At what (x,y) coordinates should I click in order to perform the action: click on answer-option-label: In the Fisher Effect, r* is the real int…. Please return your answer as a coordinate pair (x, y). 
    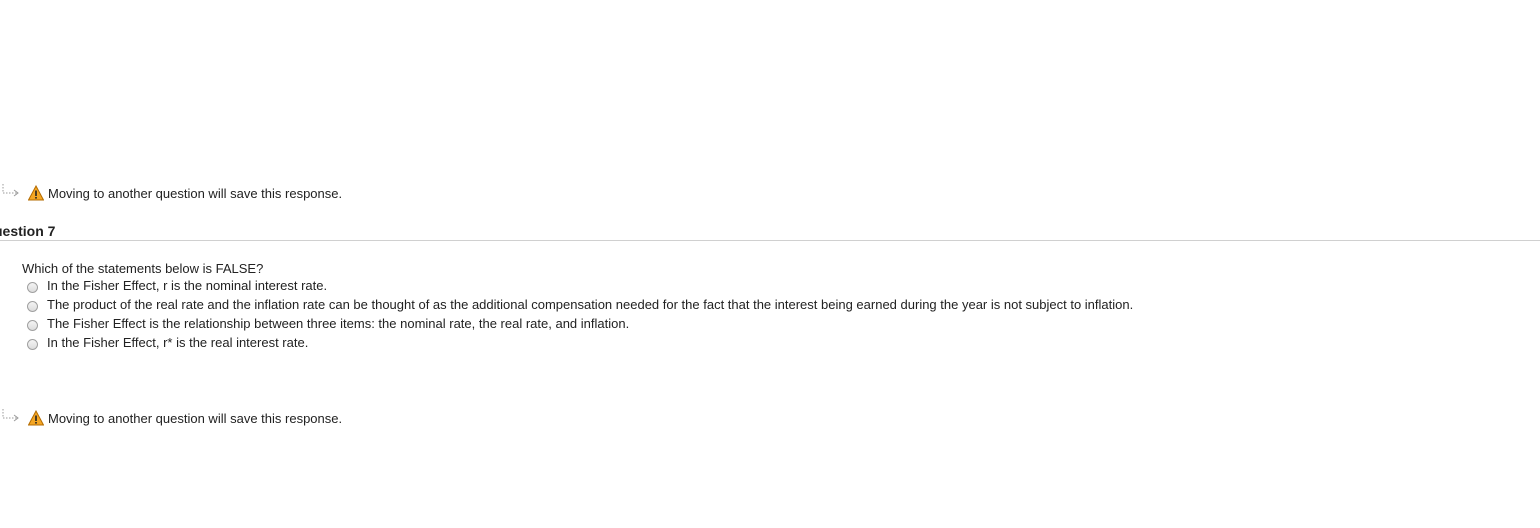
    Looking at the image, I should click on (178, 342).